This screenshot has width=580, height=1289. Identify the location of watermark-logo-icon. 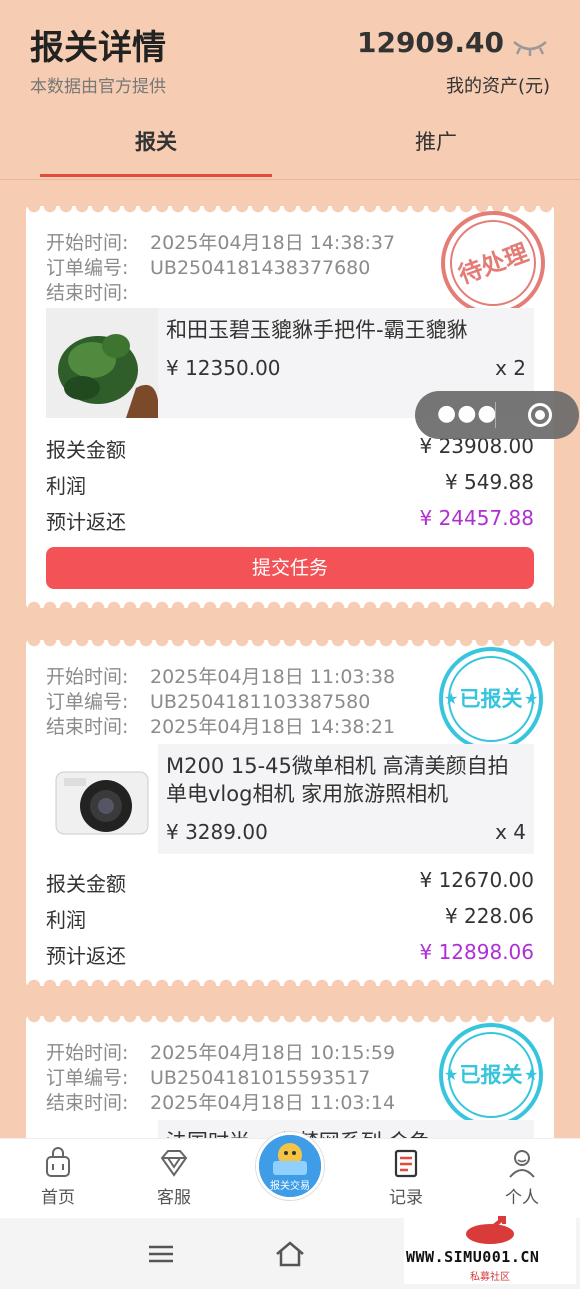
(490, 1230).